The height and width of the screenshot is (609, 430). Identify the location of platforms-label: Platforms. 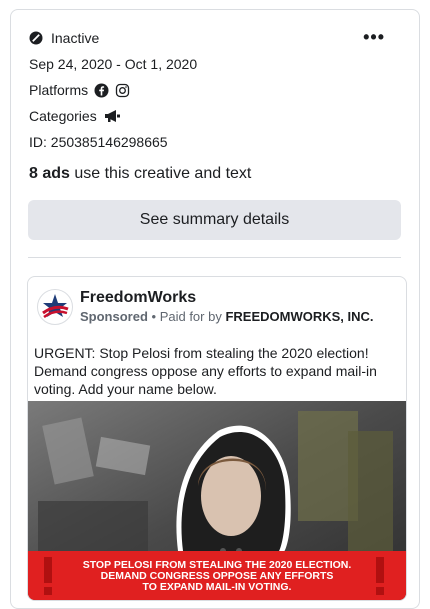
(59, 90).